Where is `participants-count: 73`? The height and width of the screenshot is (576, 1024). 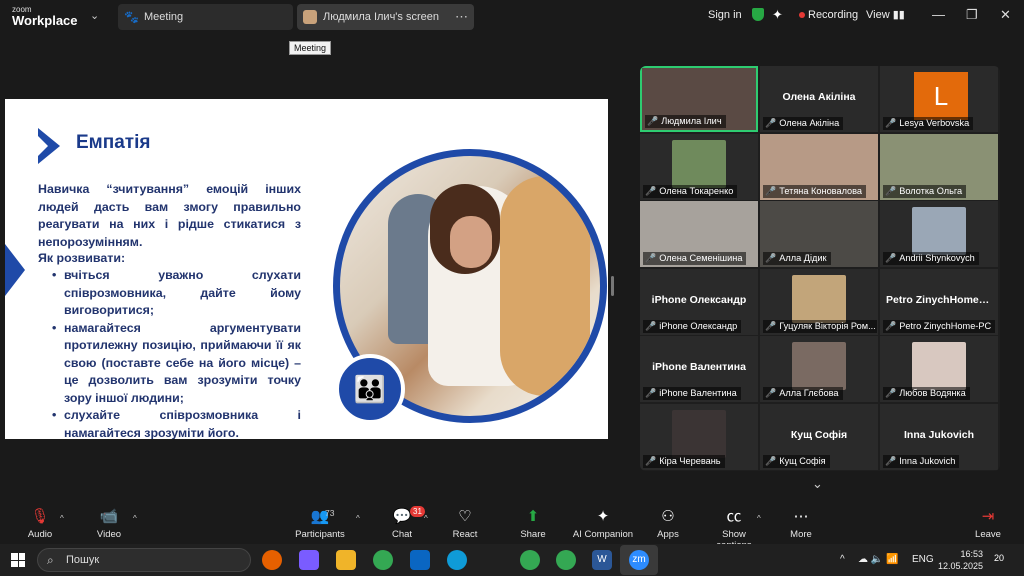
participants-count: 73 is located at coordinates (330, 513).